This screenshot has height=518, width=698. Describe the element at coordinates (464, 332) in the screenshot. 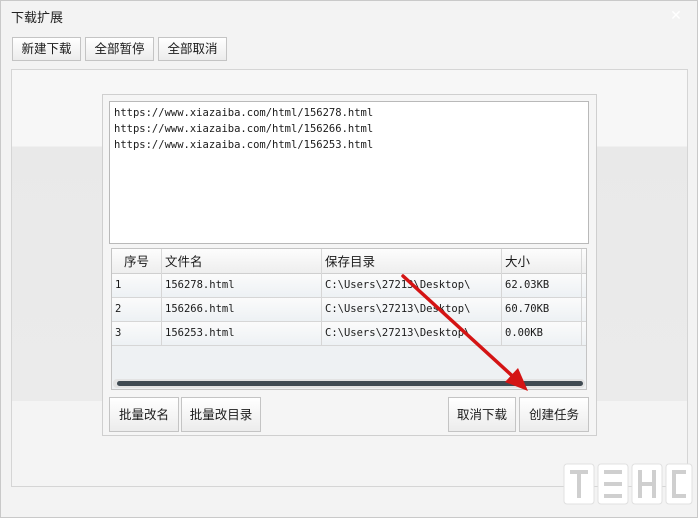

I see `red-arrow-icon` at that location.